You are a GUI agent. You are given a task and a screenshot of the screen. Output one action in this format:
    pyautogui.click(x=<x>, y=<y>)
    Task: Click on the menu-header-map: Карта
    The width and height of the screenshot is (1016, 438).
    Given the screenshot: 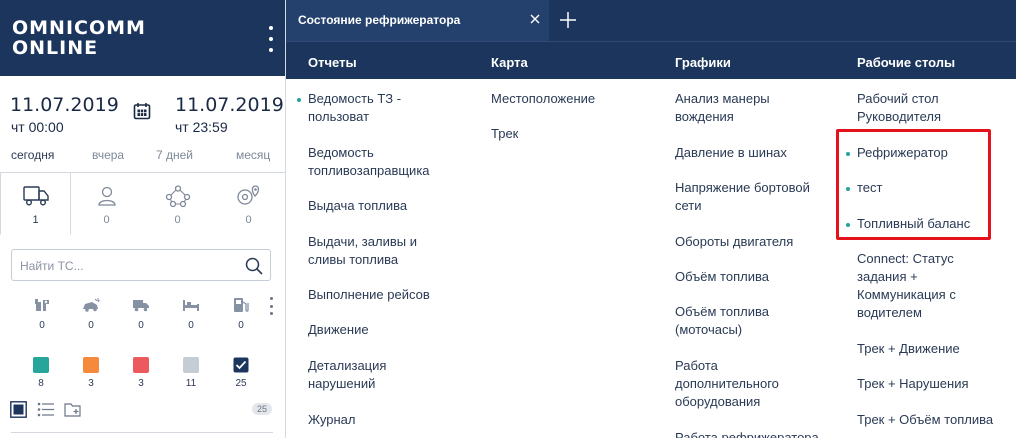 What is the action you would take?
    pyautogui.click(x=509, y=62)
    